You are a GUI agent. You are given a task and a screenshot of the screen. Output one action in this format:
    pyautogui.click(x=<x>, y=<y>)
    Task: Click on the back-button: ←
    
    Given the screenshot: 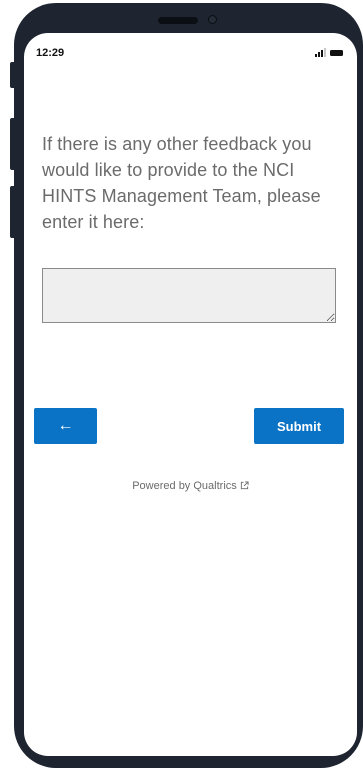 What is the action you would take?
    pyautogui.click(x=65, y=426)
    